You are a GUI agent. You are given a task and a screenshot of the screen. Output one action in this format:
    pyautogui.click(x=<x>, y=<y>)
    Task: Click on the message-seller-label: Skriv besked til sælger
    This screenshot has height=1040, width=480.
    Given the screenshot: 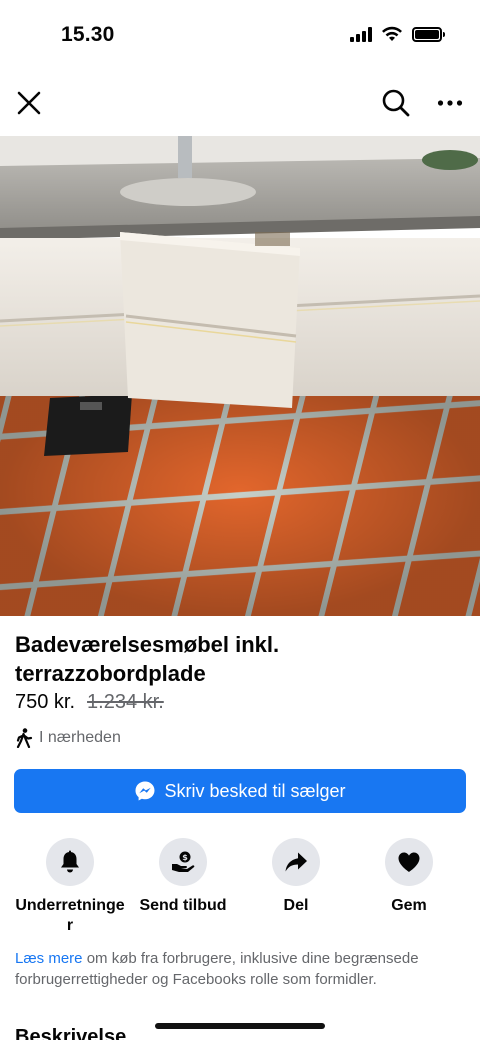 What is the action you would take?
    pyautogui.click(x=255, y=790)
    